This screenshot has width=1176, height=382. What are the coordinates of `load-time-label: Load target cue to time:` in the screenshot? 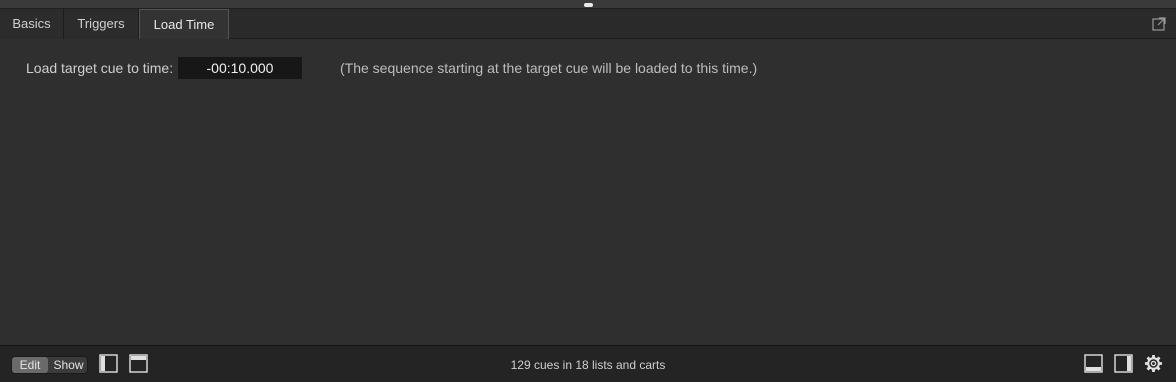 It's located at (100, 68).